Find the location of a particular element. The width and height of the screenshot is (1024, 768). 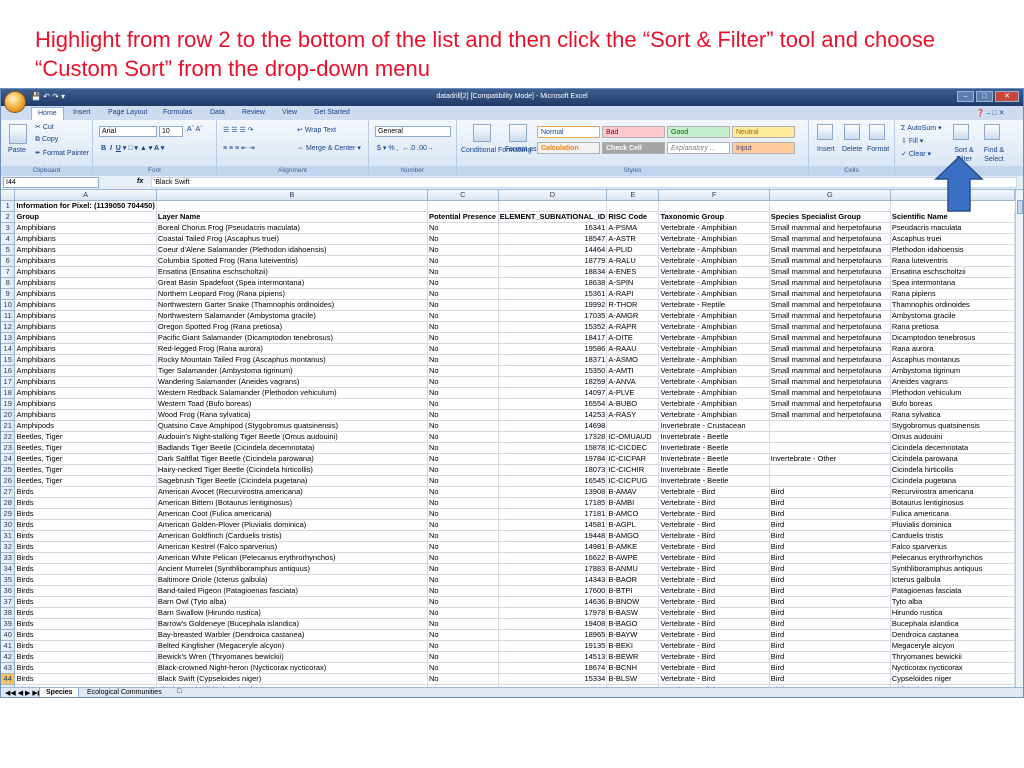

column-header-a: A is located at coordinates (85, 195).